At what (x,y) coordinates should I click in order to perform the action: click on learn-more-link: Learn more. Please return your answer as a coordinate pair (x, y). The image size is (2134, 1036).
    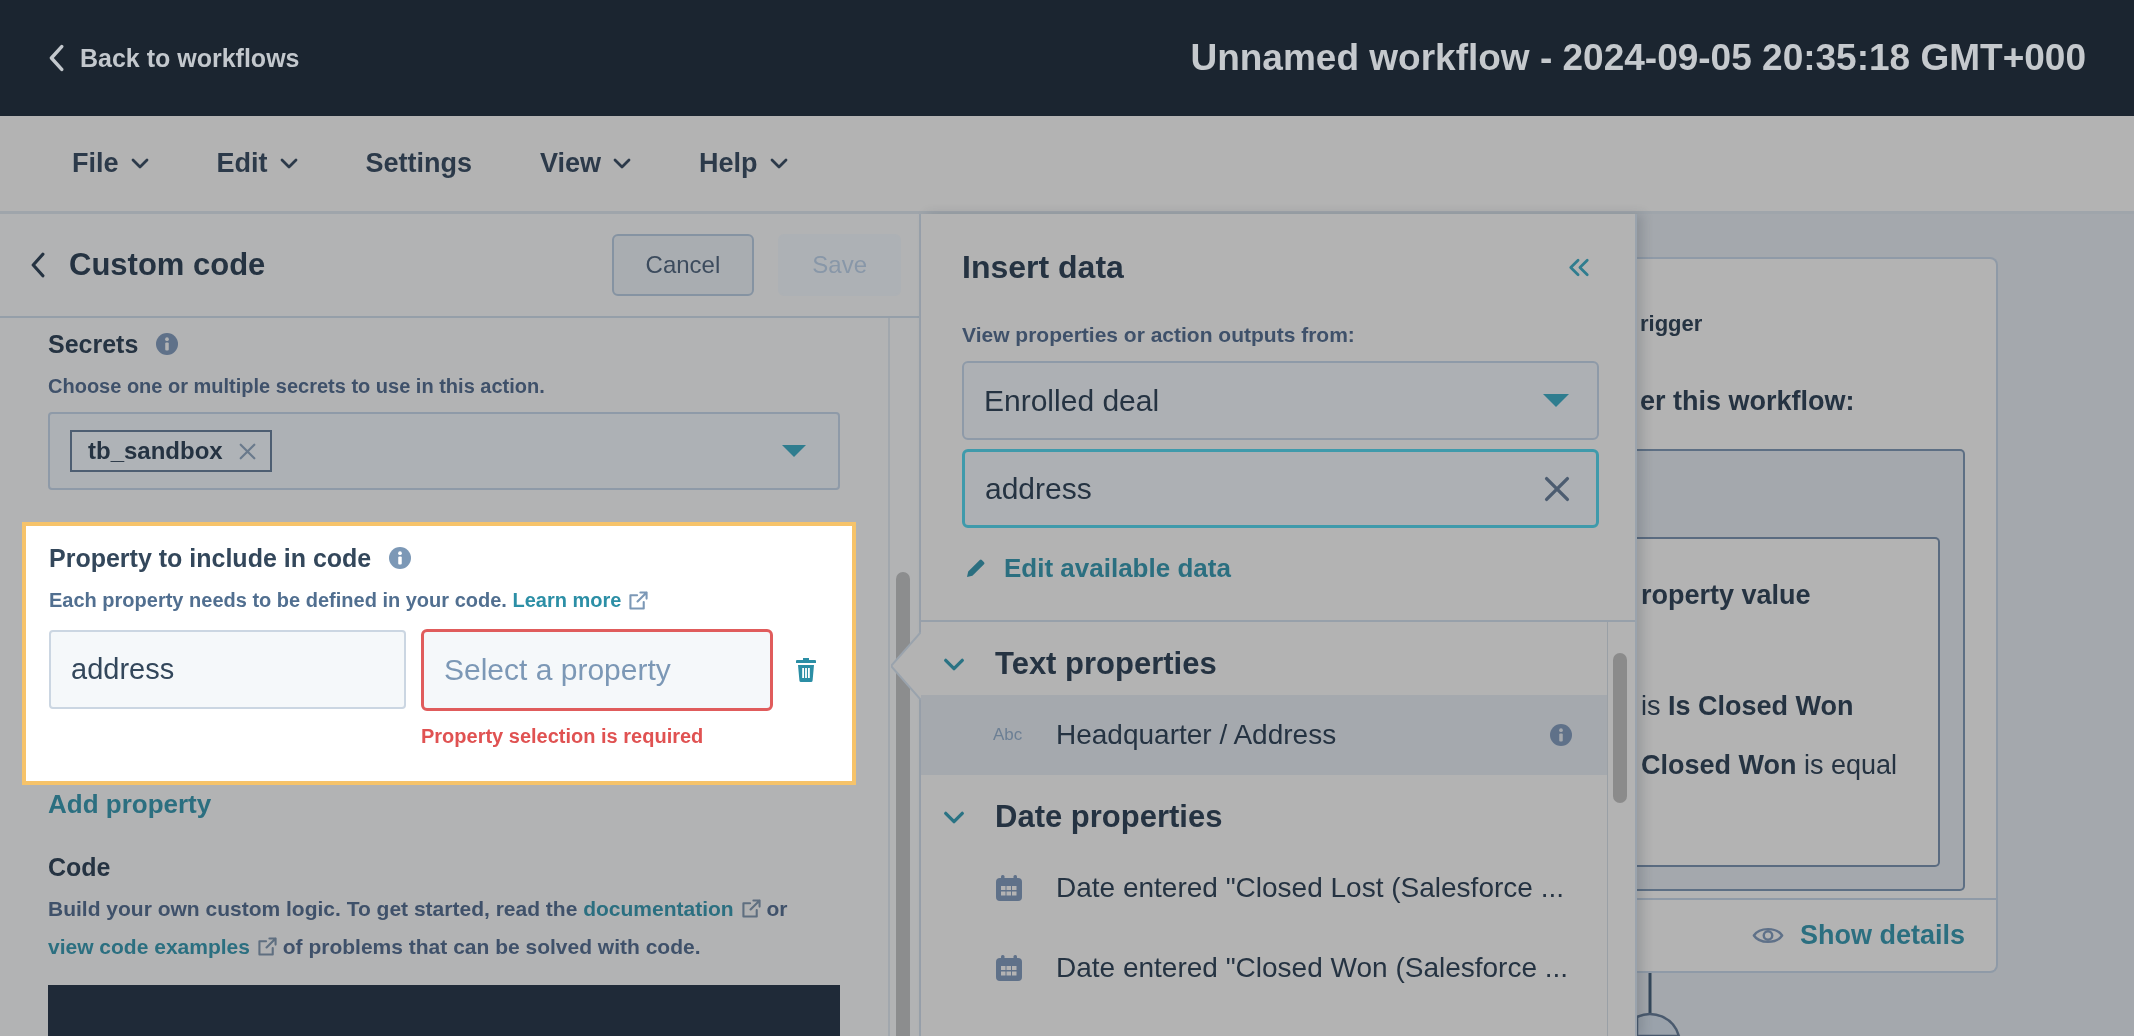
    Looking at the image, I should click on (580, 600).